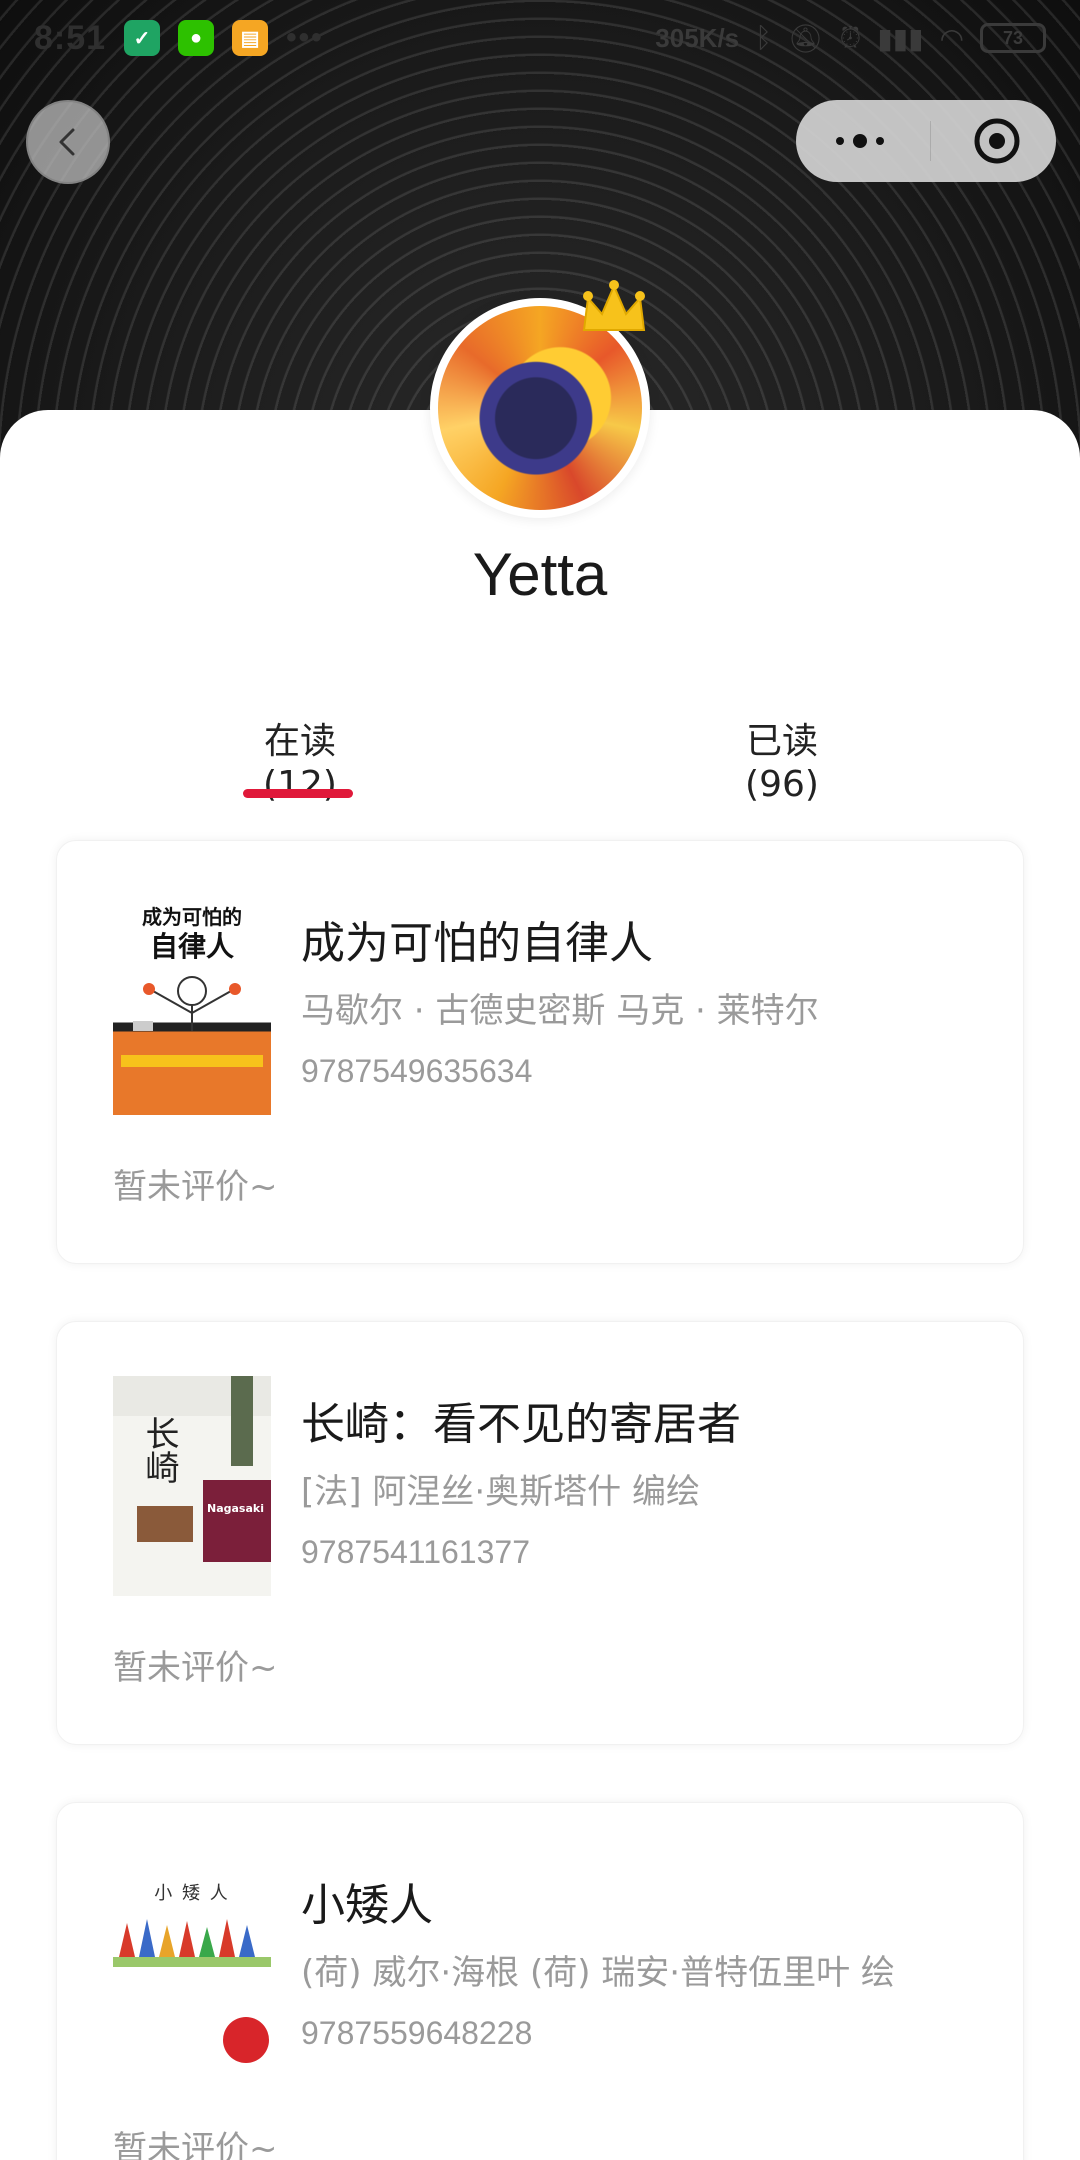  What do you see at coordinates (242, 1421) in the screenshot?
I see `cover-figure` at bounding box center [242, 1421].